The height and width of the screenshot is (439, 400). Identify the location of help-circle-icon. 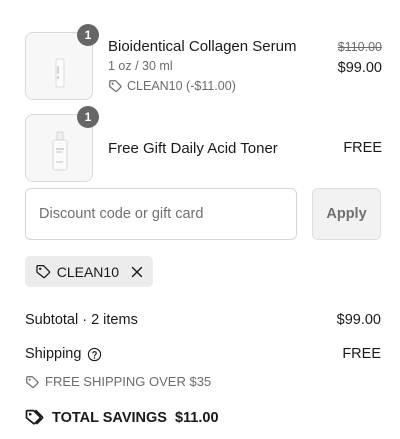
(94, 354).